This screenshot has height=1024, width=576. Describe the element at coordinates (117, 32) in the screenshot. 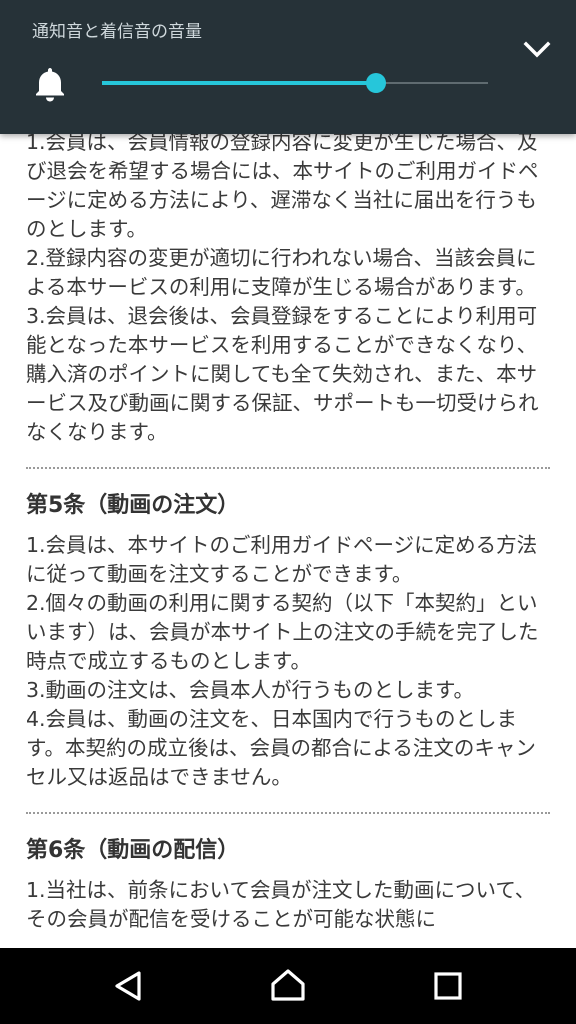

I see `volume-panel-title: 通知音と着信音の音量` at that location.